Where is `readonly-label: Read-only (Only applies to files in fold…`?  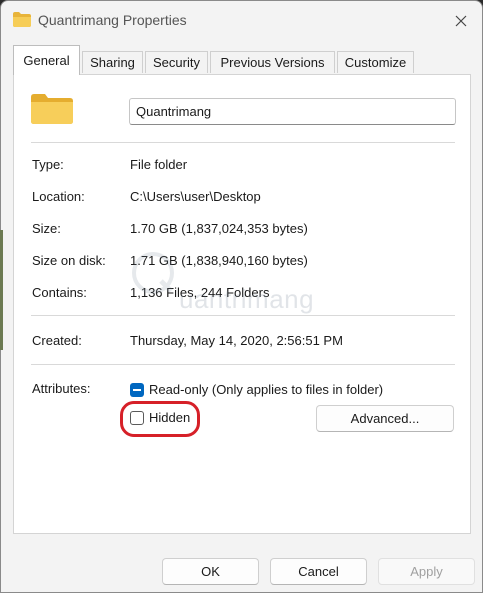
readonly-label: Read-only (Only applies to files in fold… is located at coordinates (266, 389).